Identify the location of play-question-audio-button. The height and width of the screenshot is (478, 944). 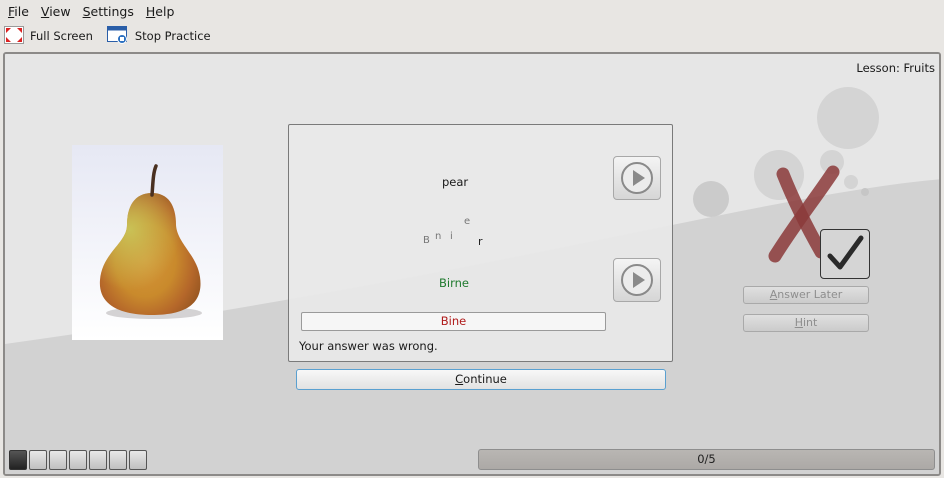
(637, 178).